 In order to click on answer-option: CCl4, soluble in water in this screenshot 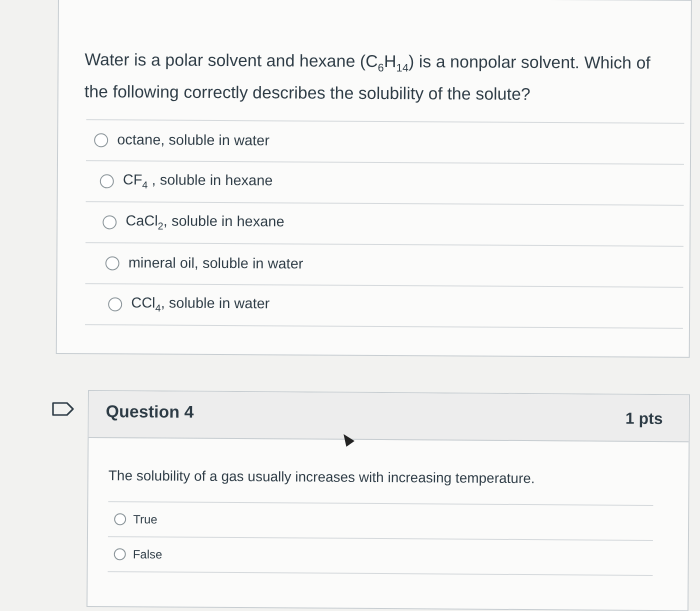, I will do `click(384, 306)`.